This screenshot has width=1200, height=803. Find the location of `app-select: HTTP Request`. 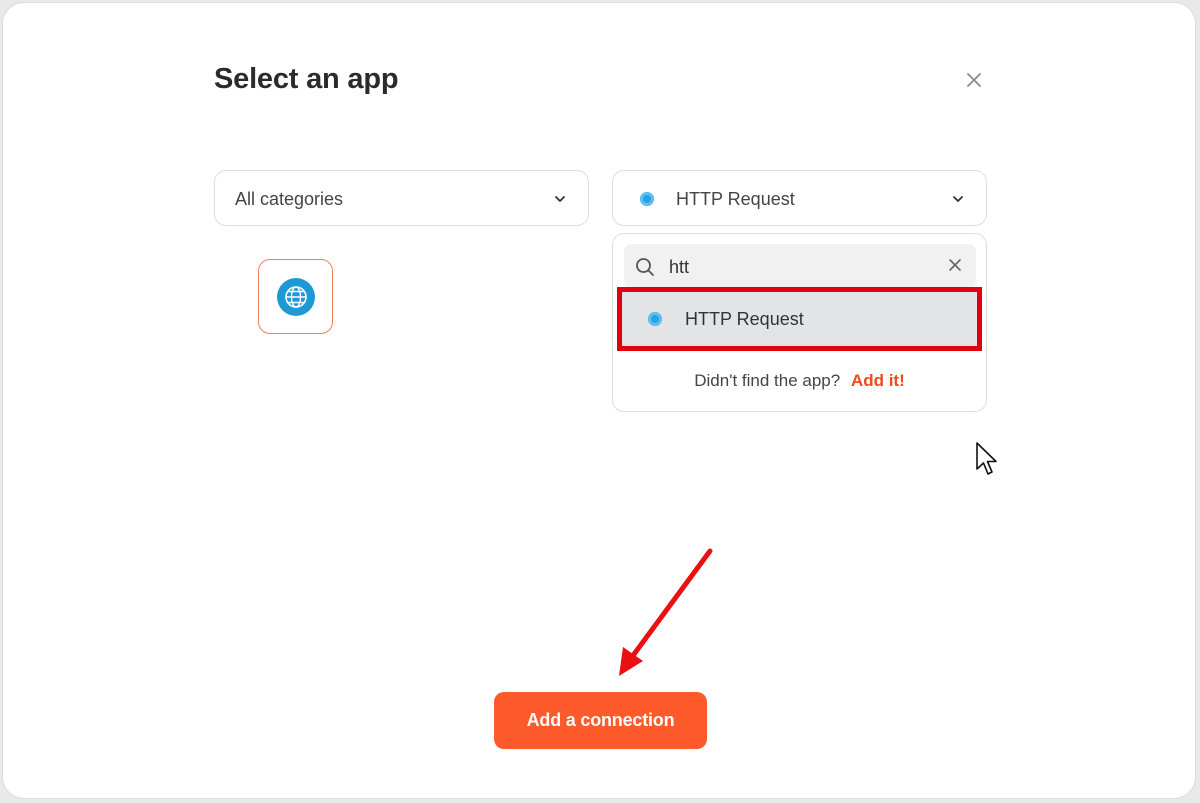

app-select: HTTP Request is located at coordinates (799, 198).